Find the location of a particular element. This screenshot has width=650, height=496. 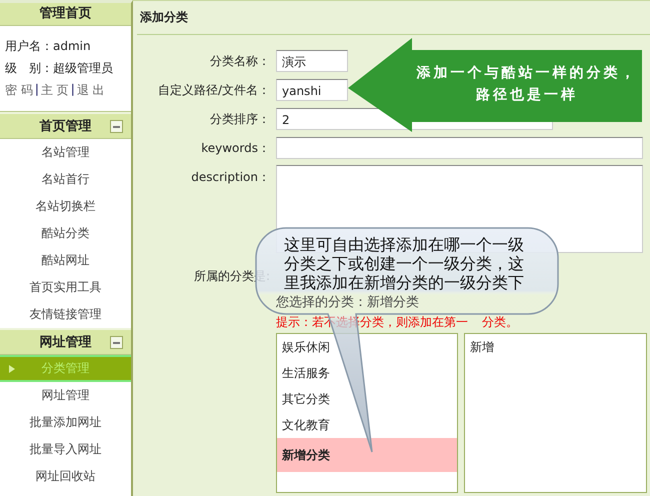

sidebar-title: 管理首页 is located at coordinates (65, 14).